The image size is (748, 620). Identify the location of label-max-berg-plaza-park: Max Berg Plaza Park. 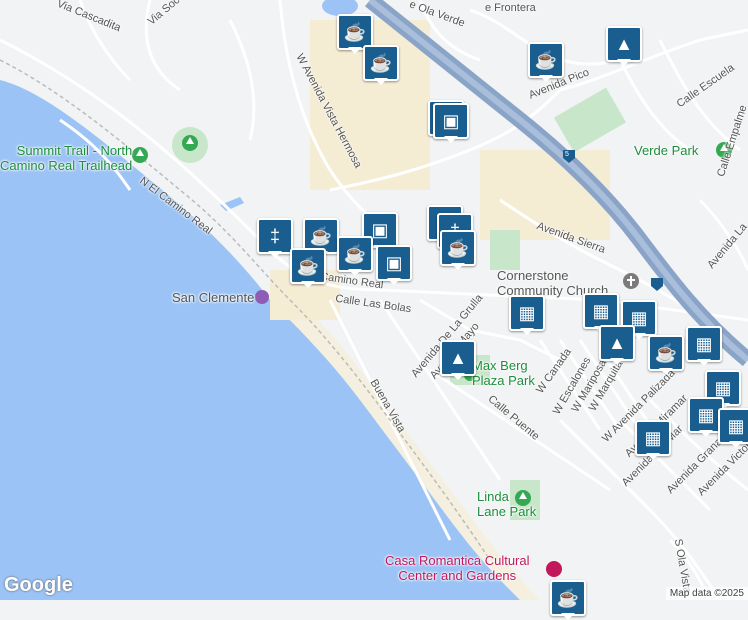
(503, 373).